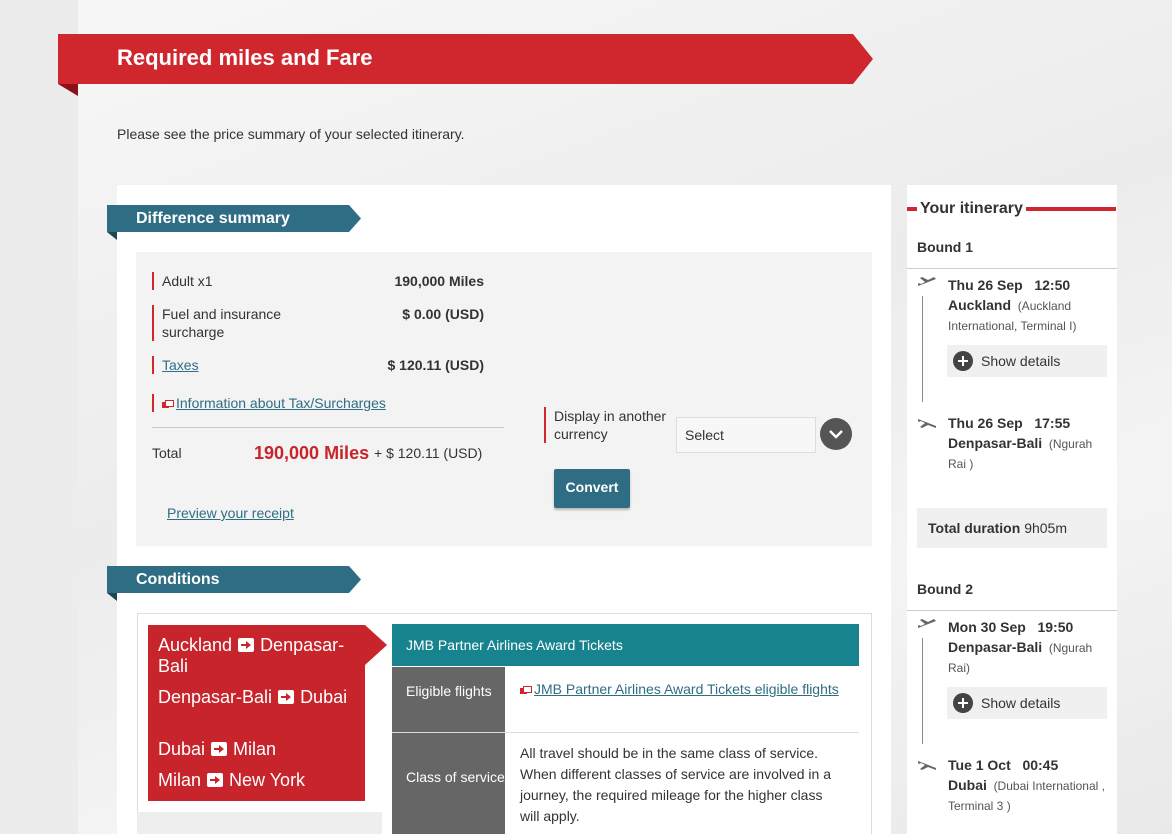 The width and height of the screenshot is (1172, 834). What do you see at coordinates (945, 589) in the screenshot?
I see `bound-2-label: Bound 2` at bounding box center [945, 589].